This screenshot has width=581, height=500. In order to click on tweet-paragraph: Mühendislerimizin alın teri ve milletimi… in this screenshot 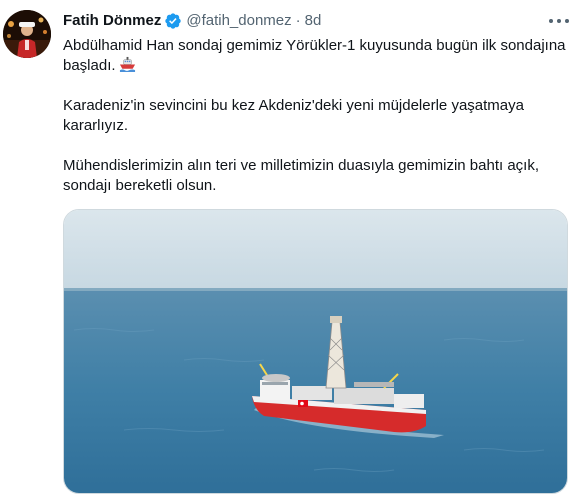, I will do `click(301, 175)`.